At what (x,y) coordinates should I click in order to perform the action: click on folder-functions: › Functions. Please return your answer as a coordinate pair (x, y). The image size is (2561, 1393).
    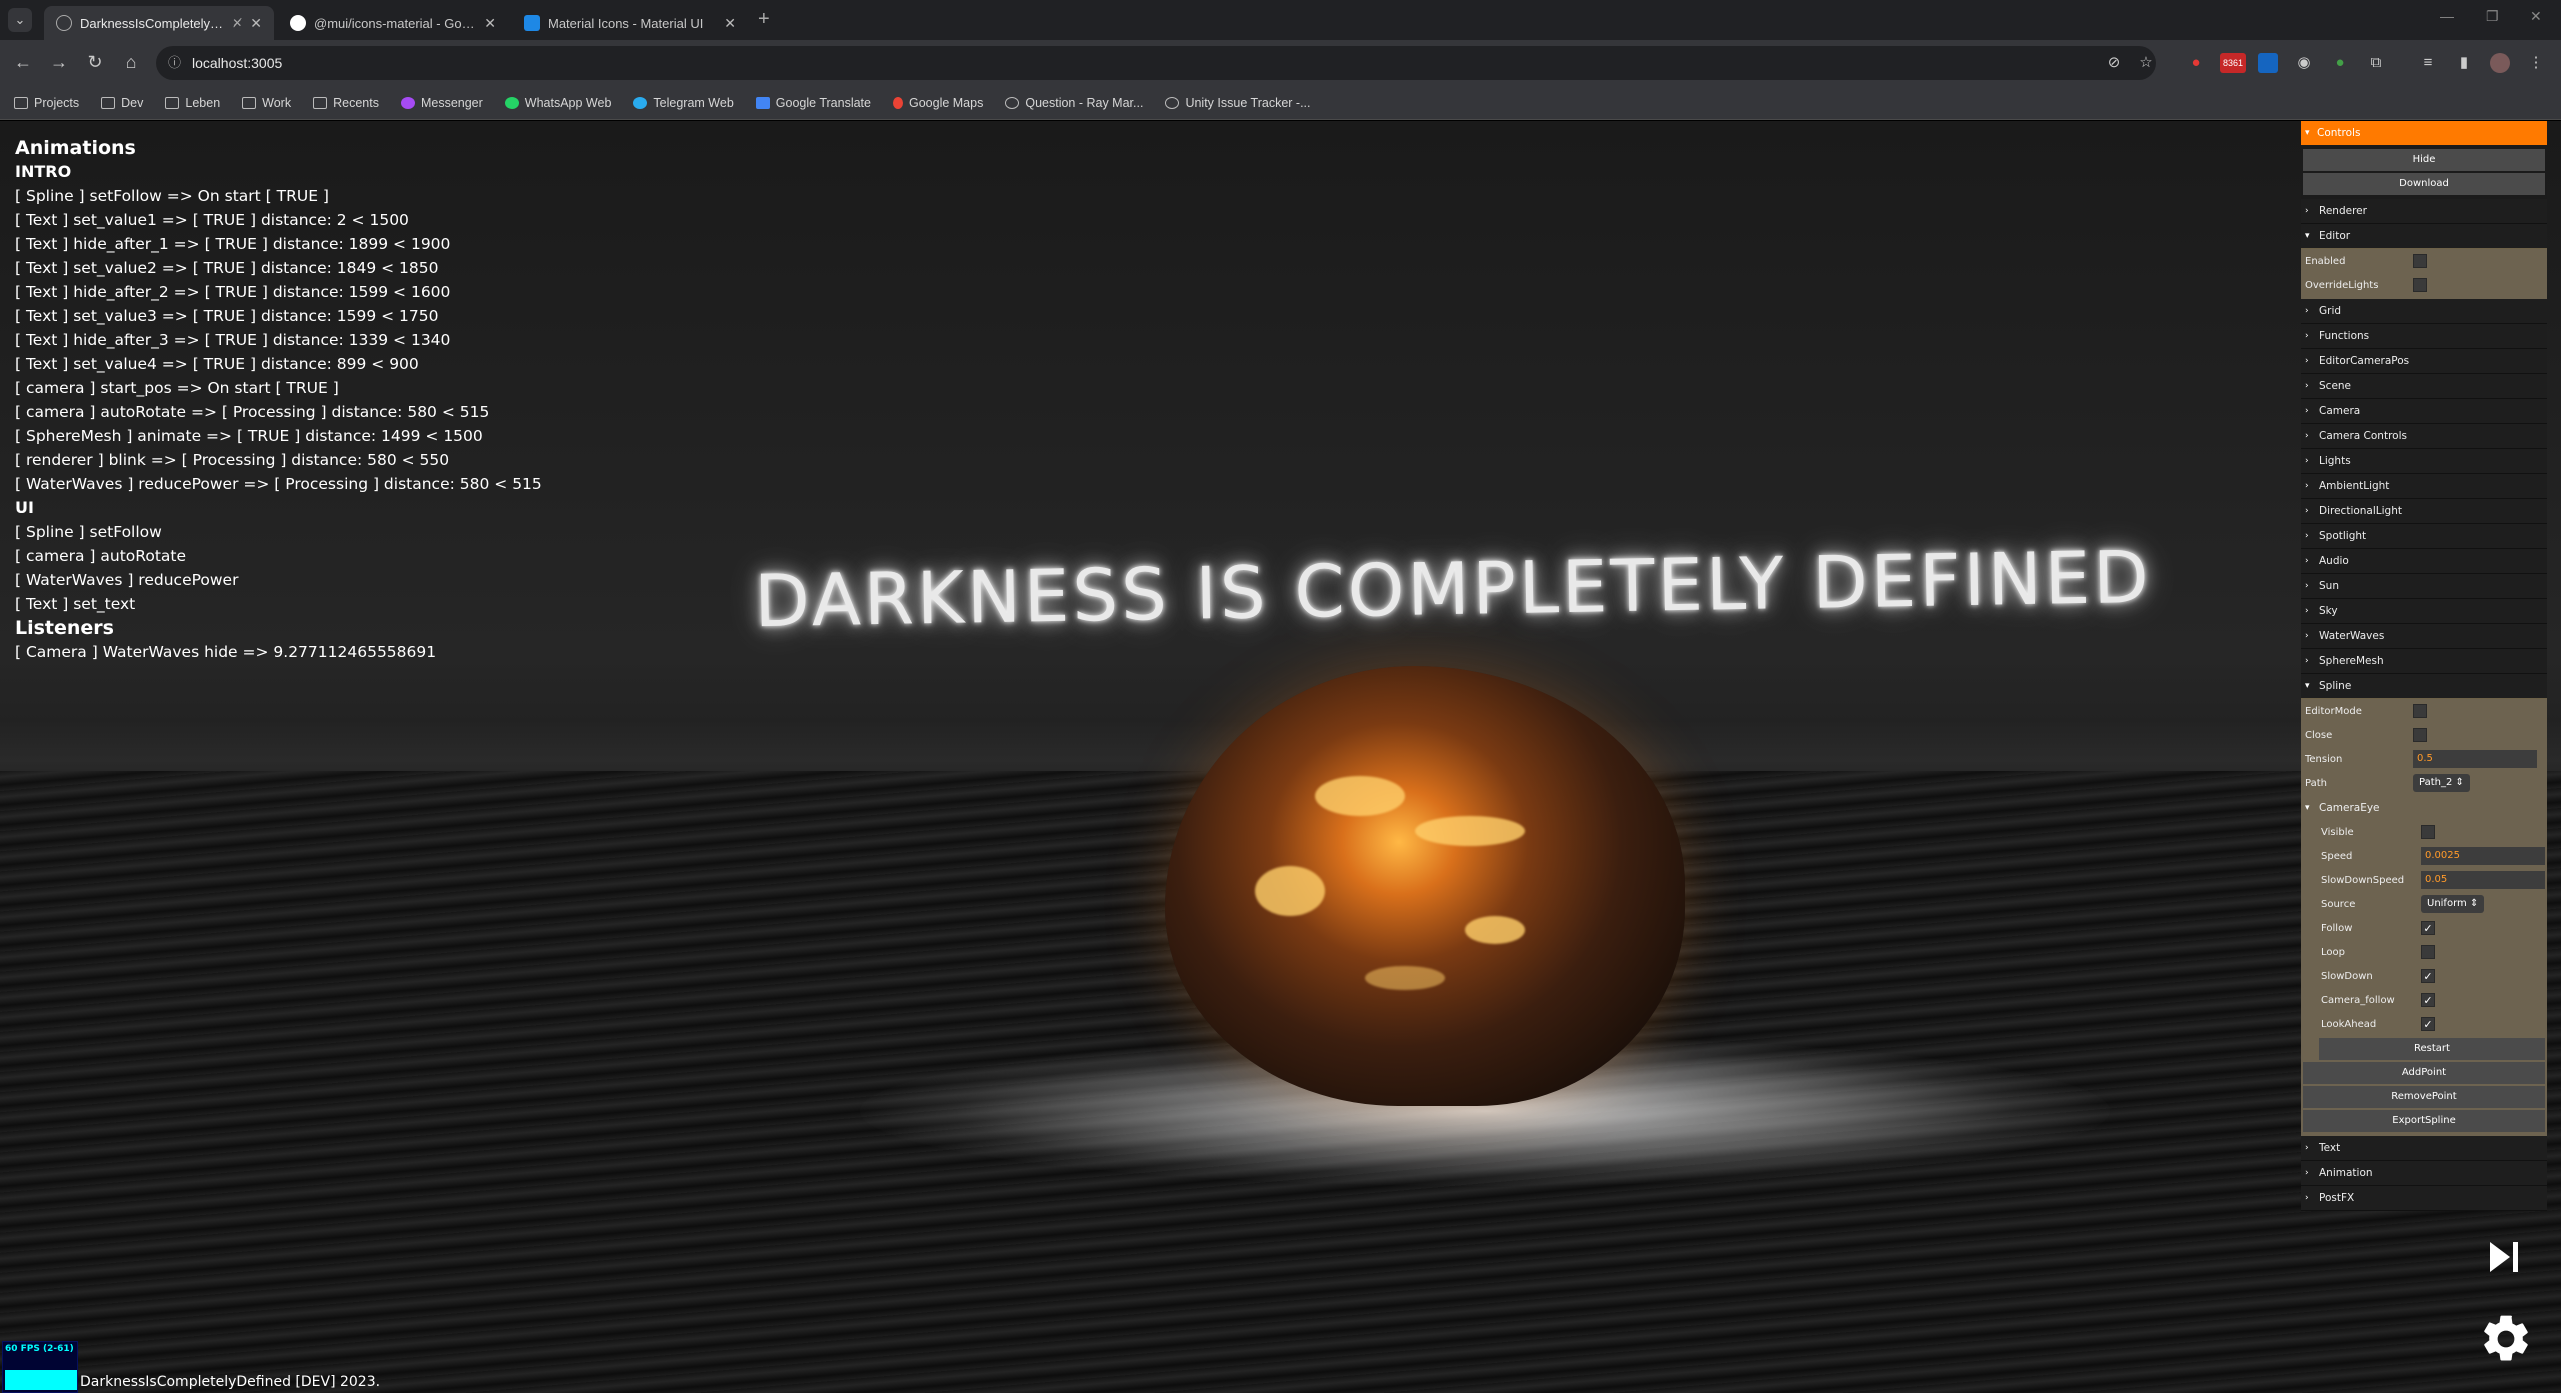
    Looking at the image, I should click on (2424, 336).